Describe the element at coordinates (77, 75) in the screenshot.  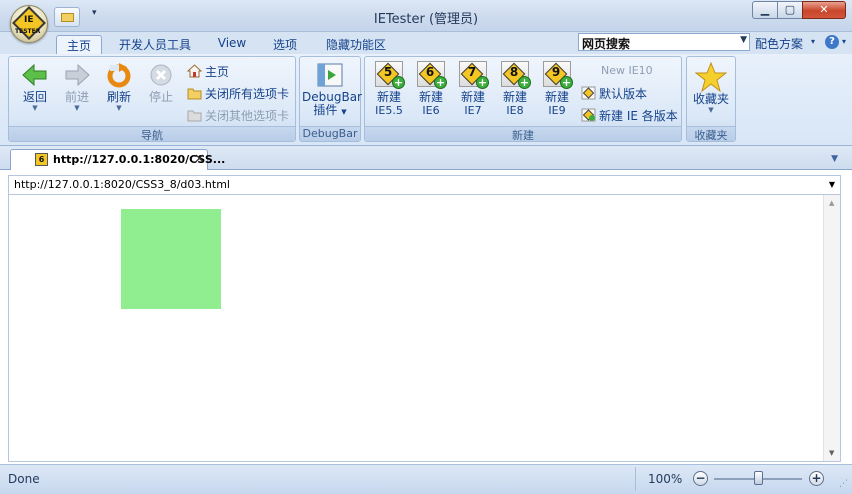
I see `forward-arrow-icon` at that location.